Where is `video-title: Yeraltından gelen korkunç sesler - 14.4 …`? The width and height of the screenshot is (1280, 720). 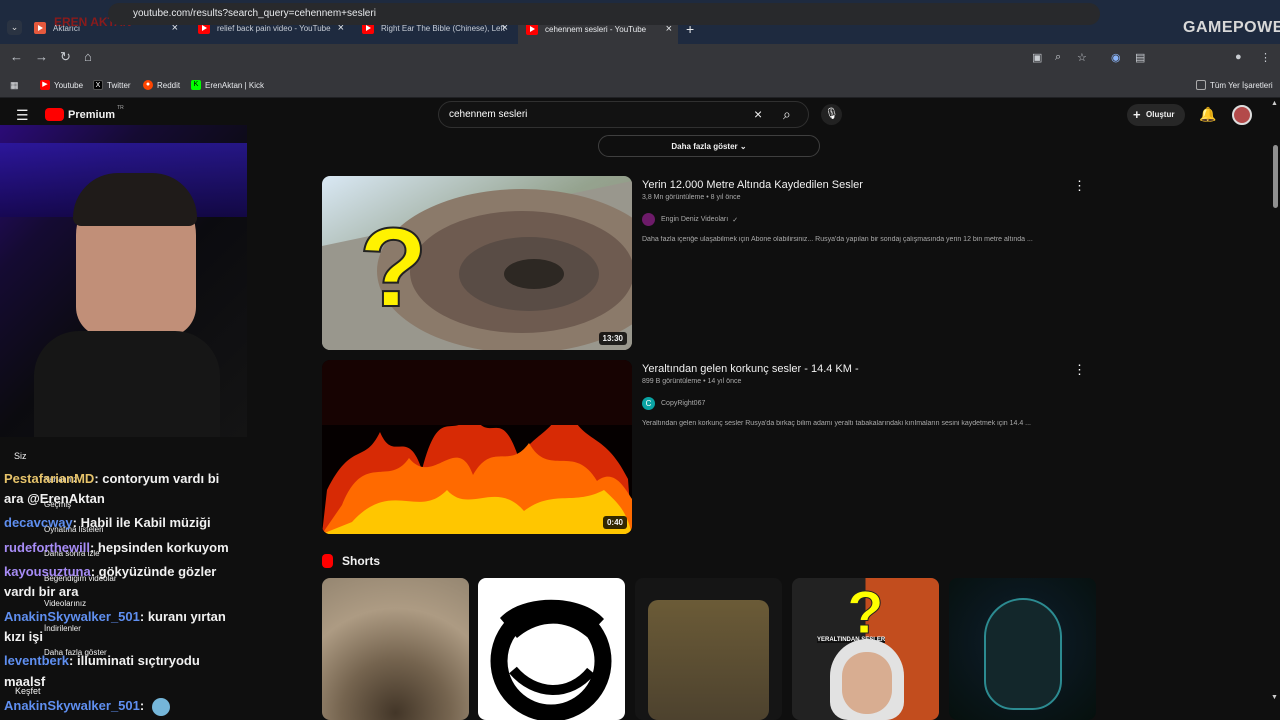
video-title: Yeraltından gelen korkunç sesler - 14.4 … is located at coordinates (750, 369).